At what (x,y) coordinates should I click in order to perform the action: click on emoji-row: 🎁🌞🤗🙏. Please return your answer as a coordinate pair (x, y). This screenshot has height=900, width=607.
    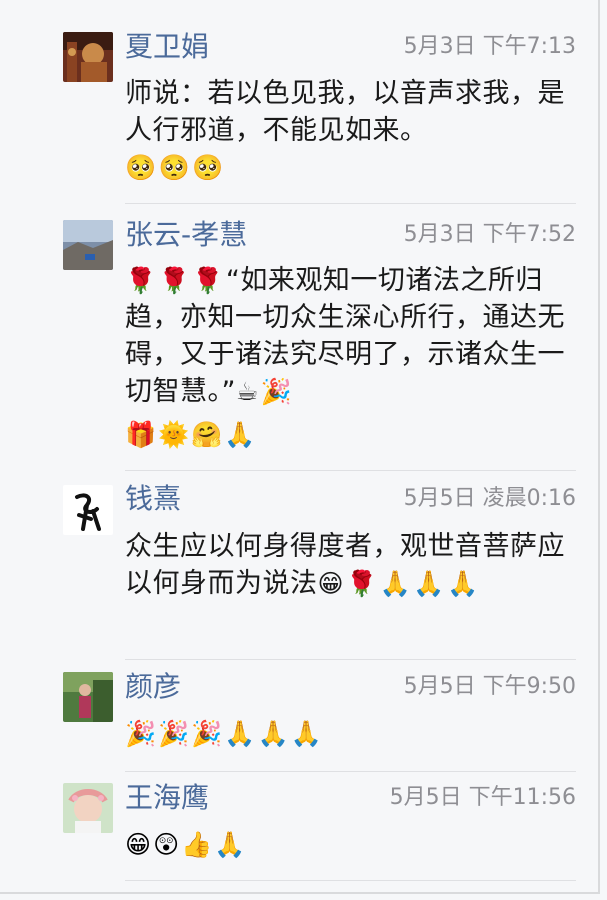
    Looking at the image, I should click on (191, 436).